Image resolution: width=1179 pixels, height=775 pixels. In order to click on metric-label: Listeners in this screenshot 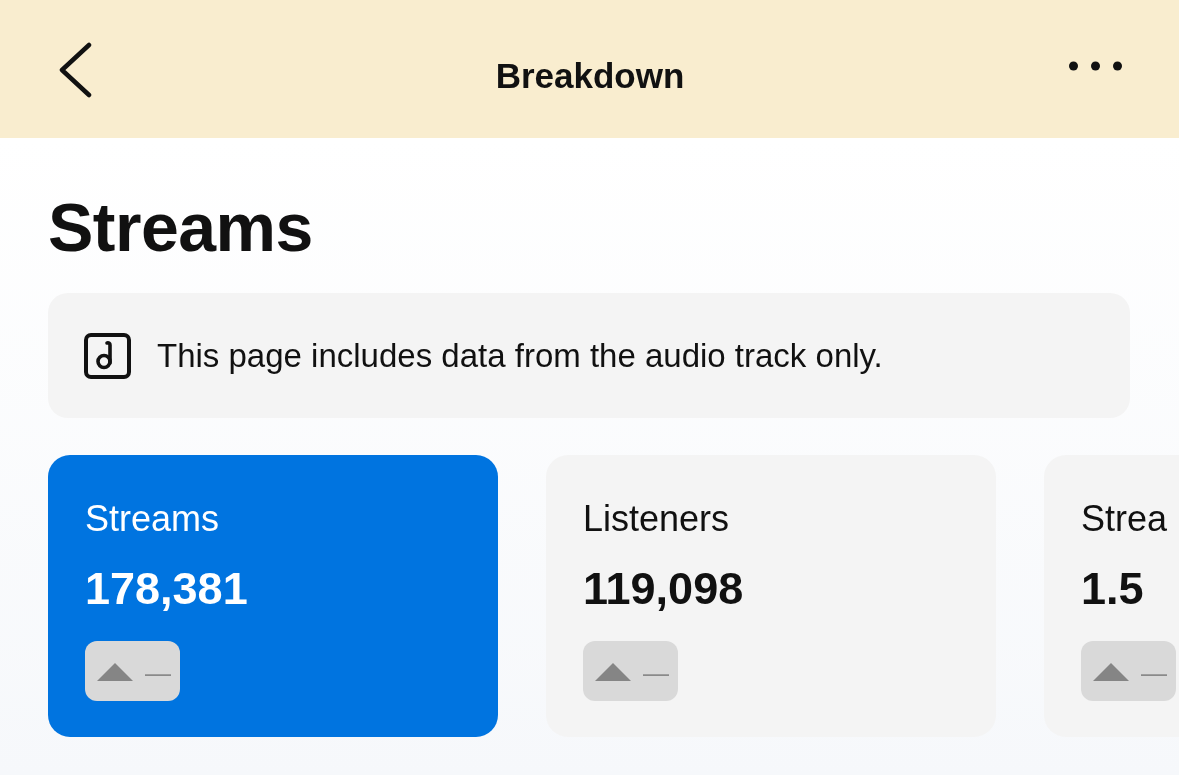, I will do `click(656, 518)`.